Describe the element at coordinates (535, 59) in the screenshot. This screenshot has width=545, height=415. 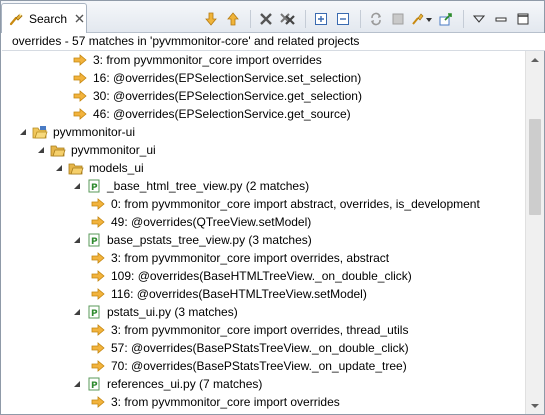
I see `scroll-up-arrow-icon` at that location.